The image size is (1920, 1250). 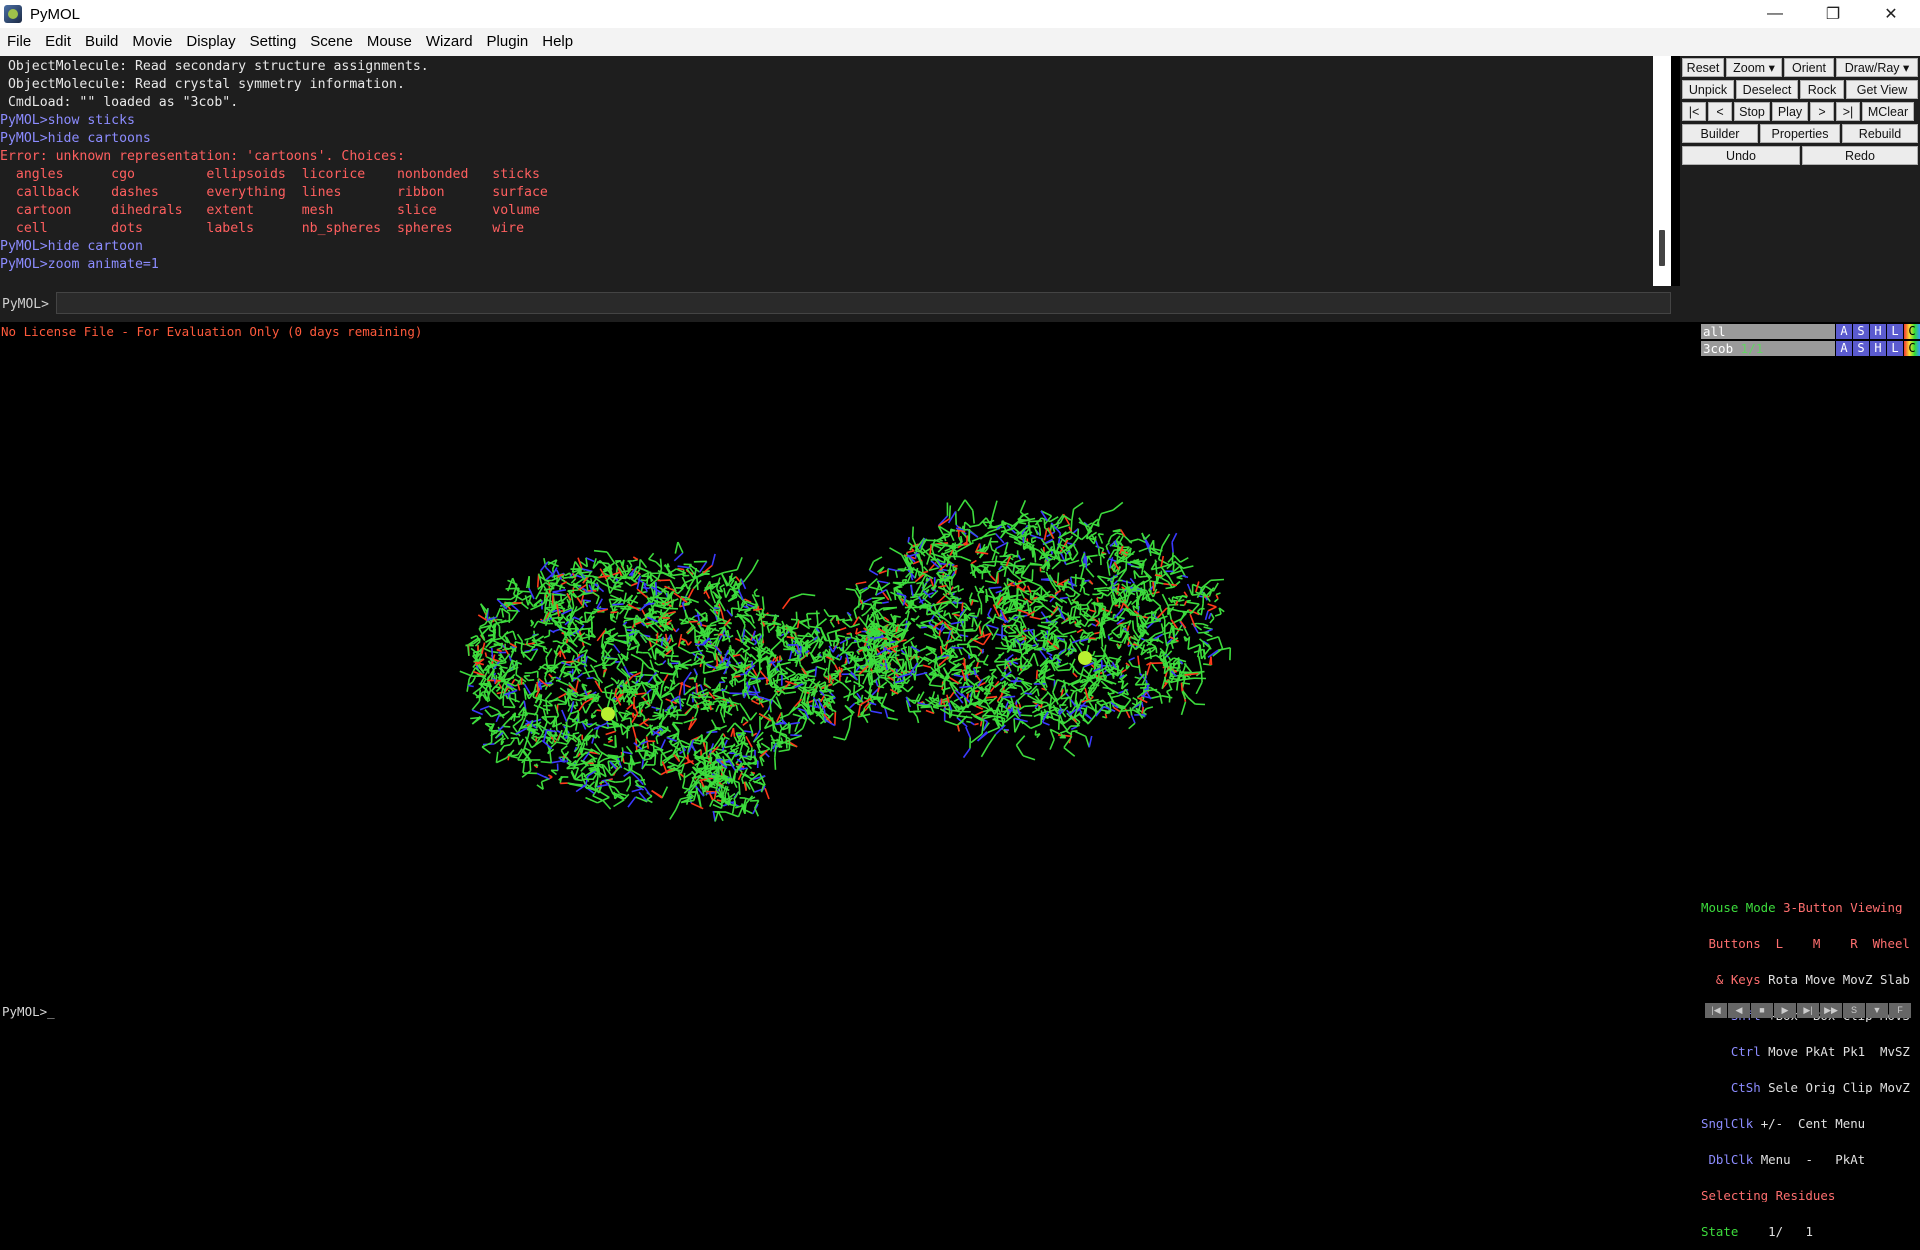 What do you see at coordinates (1734, 1088) in the screenshot?
I see `ctsh-label: CtSh` at bounding box center [1734, 1088].